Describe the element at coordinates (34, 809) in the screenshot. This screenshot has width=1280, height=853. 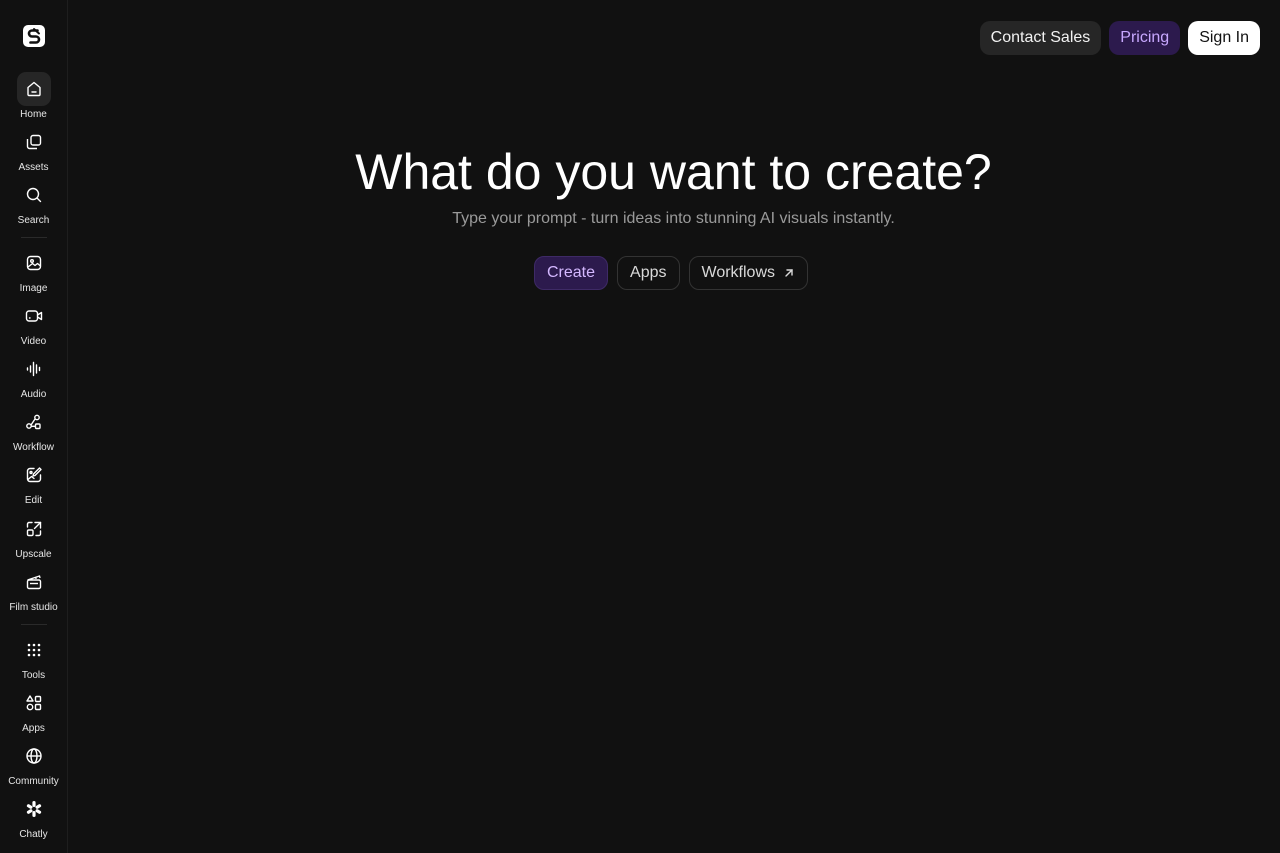
I see `chatly-icon` at that location.